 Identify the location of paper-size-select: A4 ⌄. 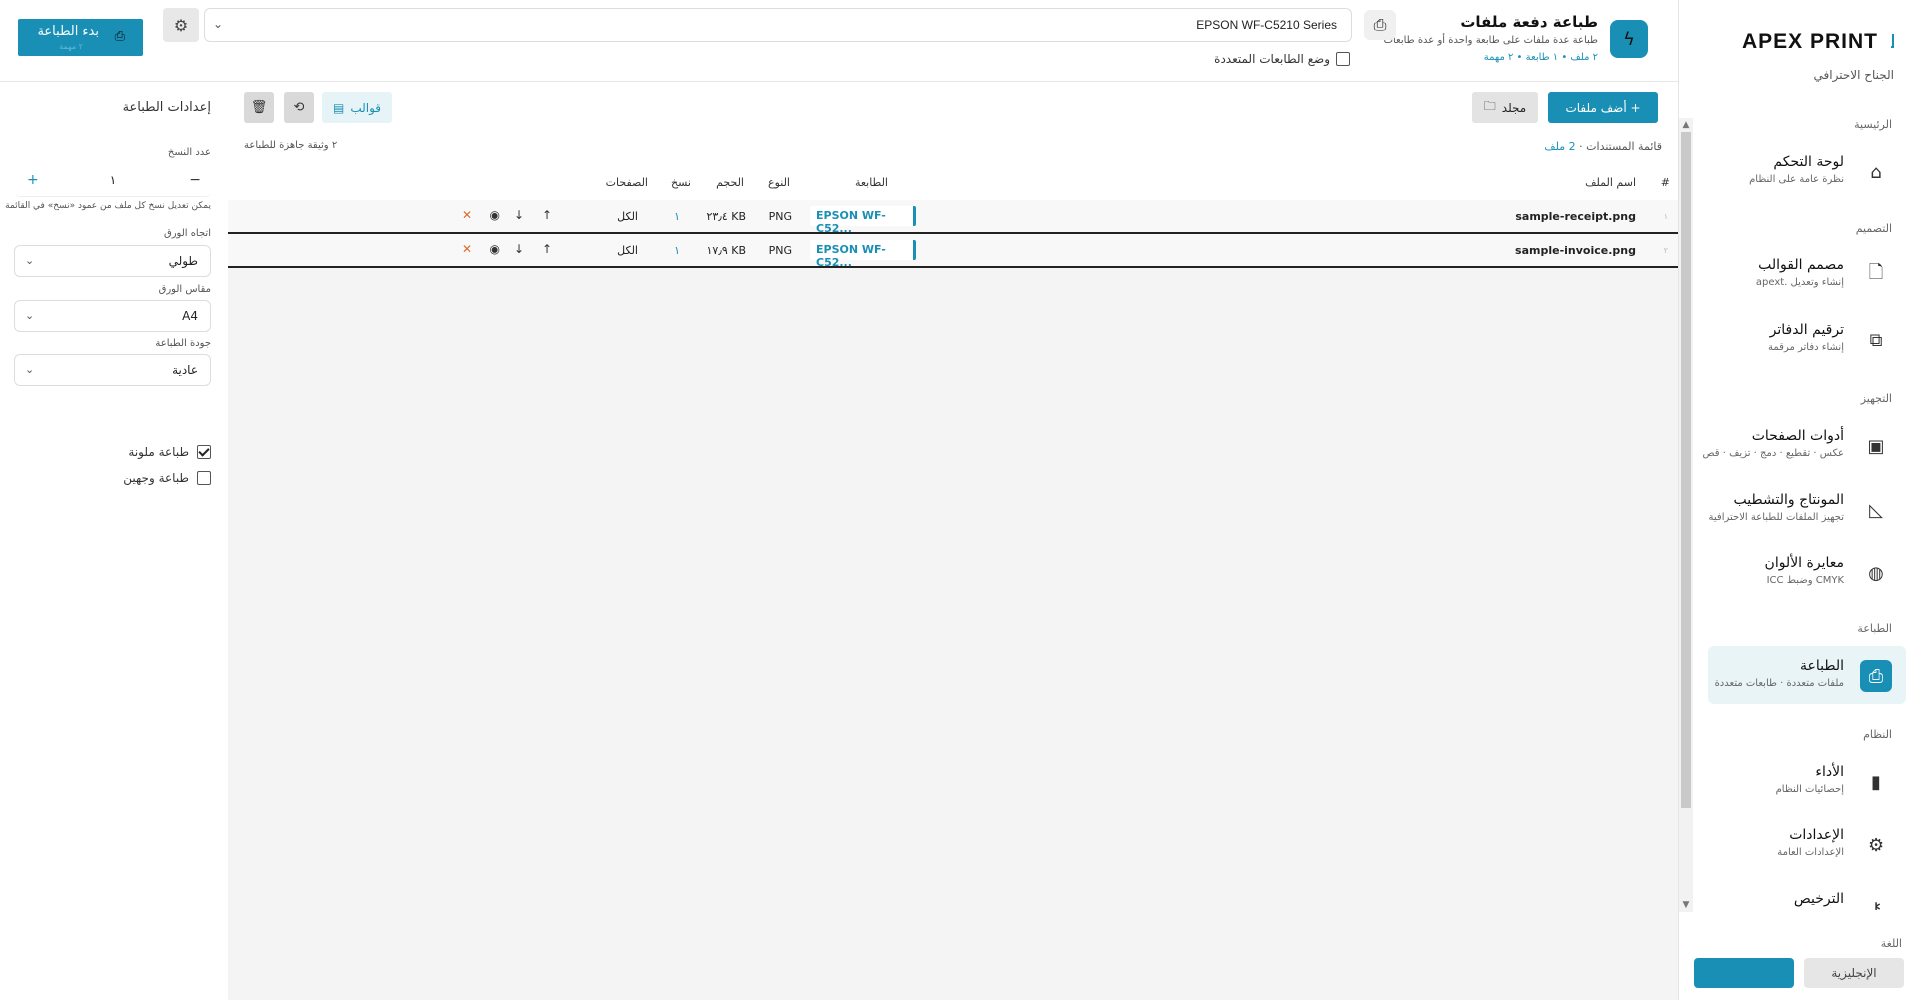
(112, 316).